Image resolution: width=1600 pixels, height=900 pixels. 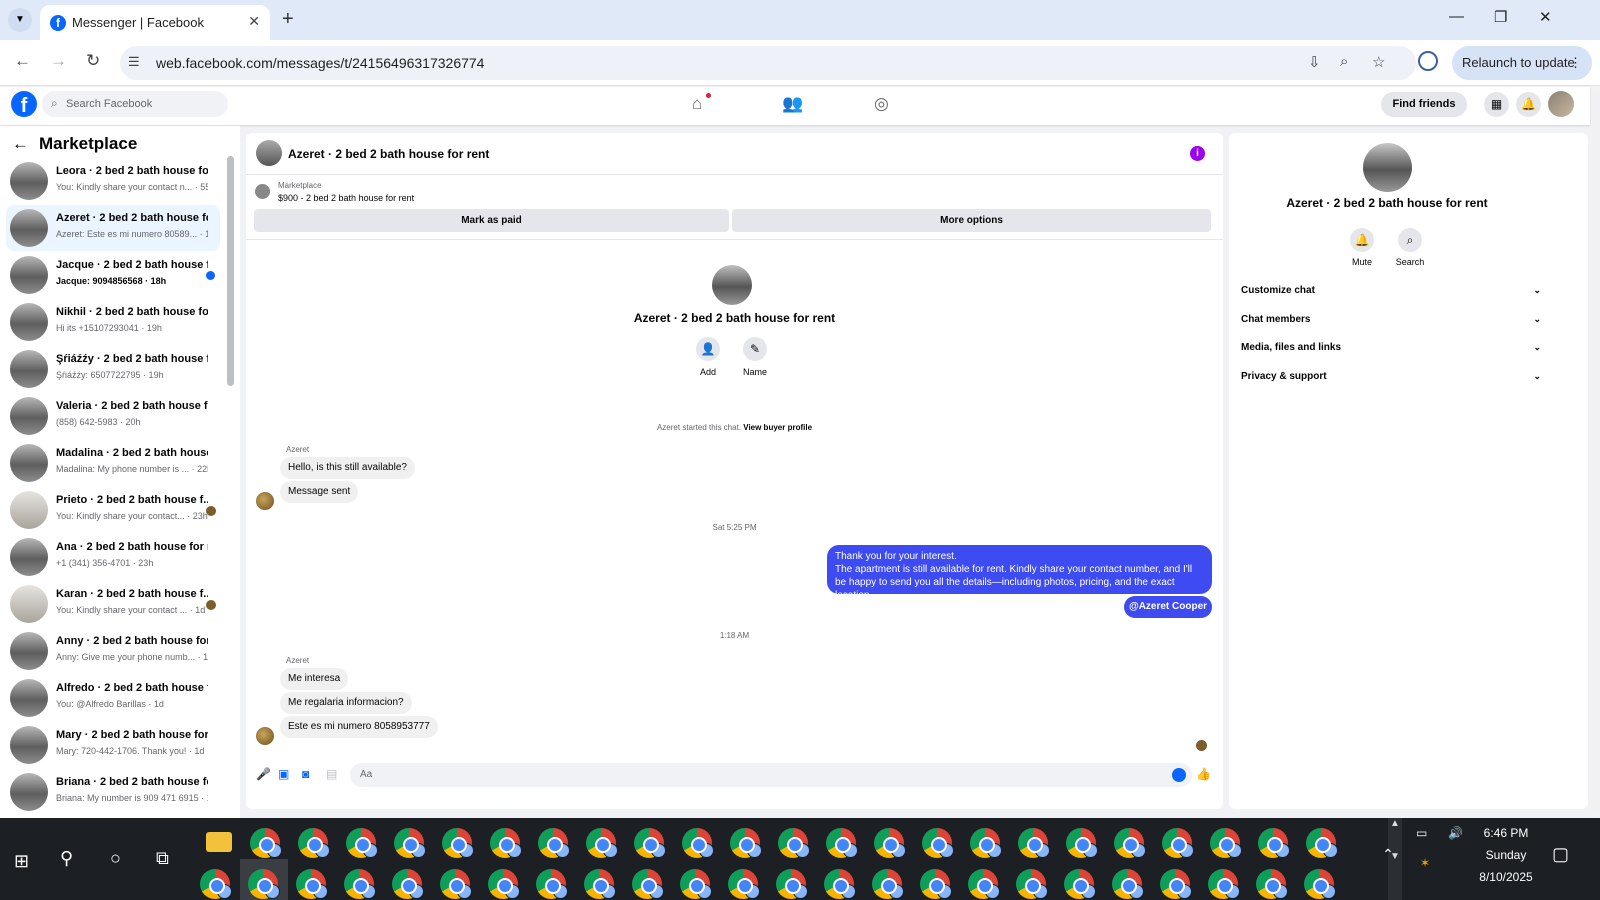 What do you see at coordinates (1496, 104) in the screenshot?
I see `menu-grid-icon: ▦` at bounding box center [1496, 104].